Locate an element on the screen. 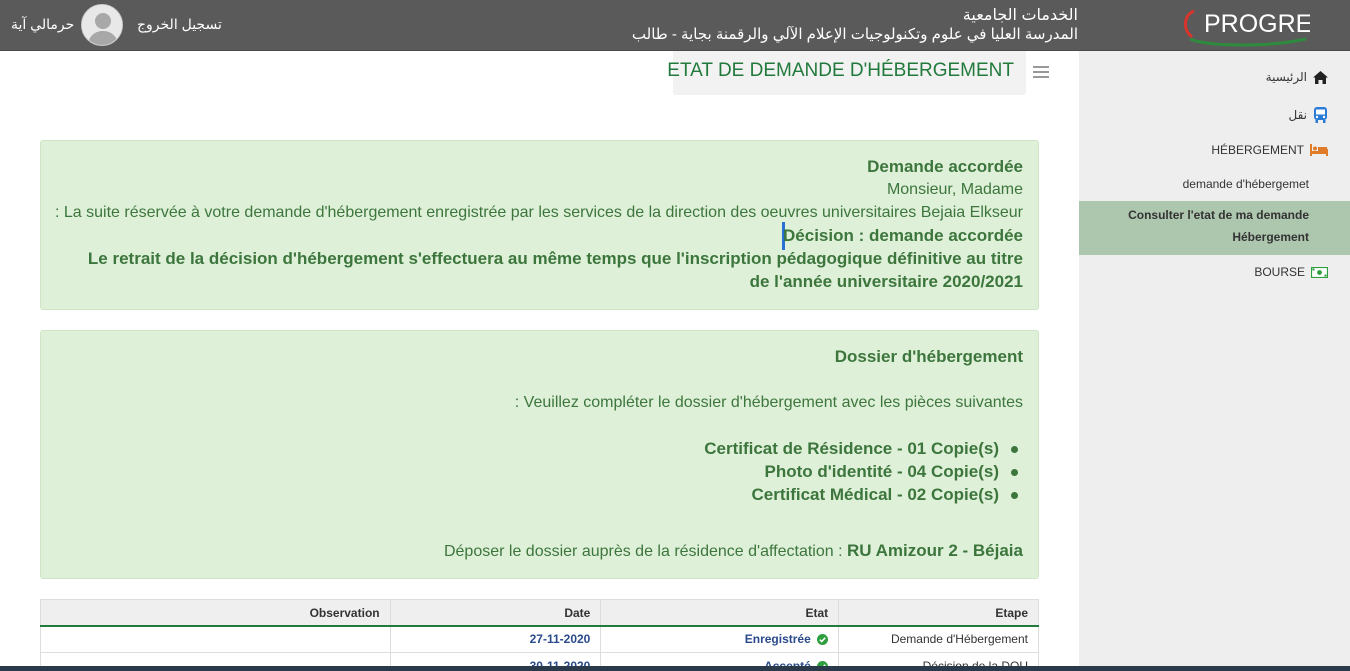 This screenshot has height=671, width=1350. list-item: Certificat Médical - 02 Copie(s) is located at coordinates (875, 494).